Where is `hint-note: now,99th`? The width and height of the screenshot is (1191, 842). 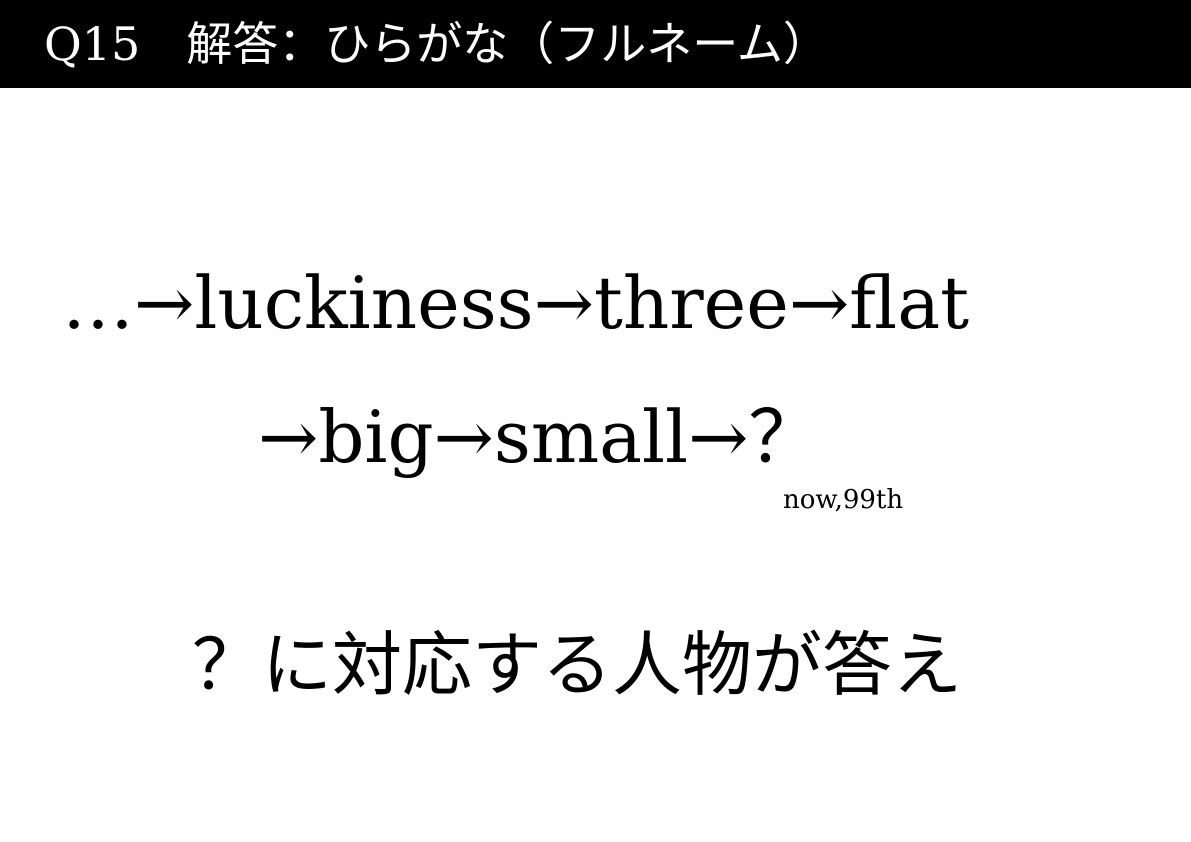 hint-note: now,99th is located at coordinates (843, 500).